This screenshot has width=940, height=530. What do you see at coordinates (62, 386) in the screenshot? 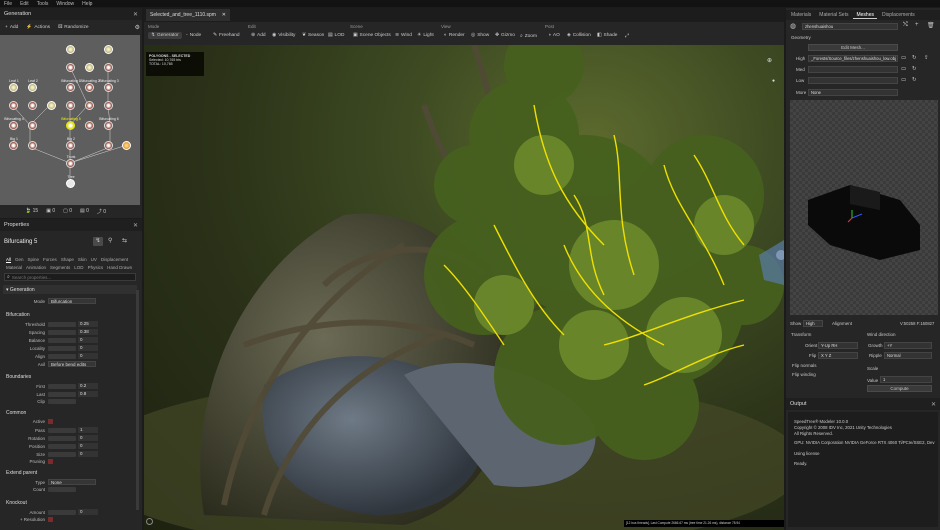
I see `first-slider` at bounding box center [62, 386].